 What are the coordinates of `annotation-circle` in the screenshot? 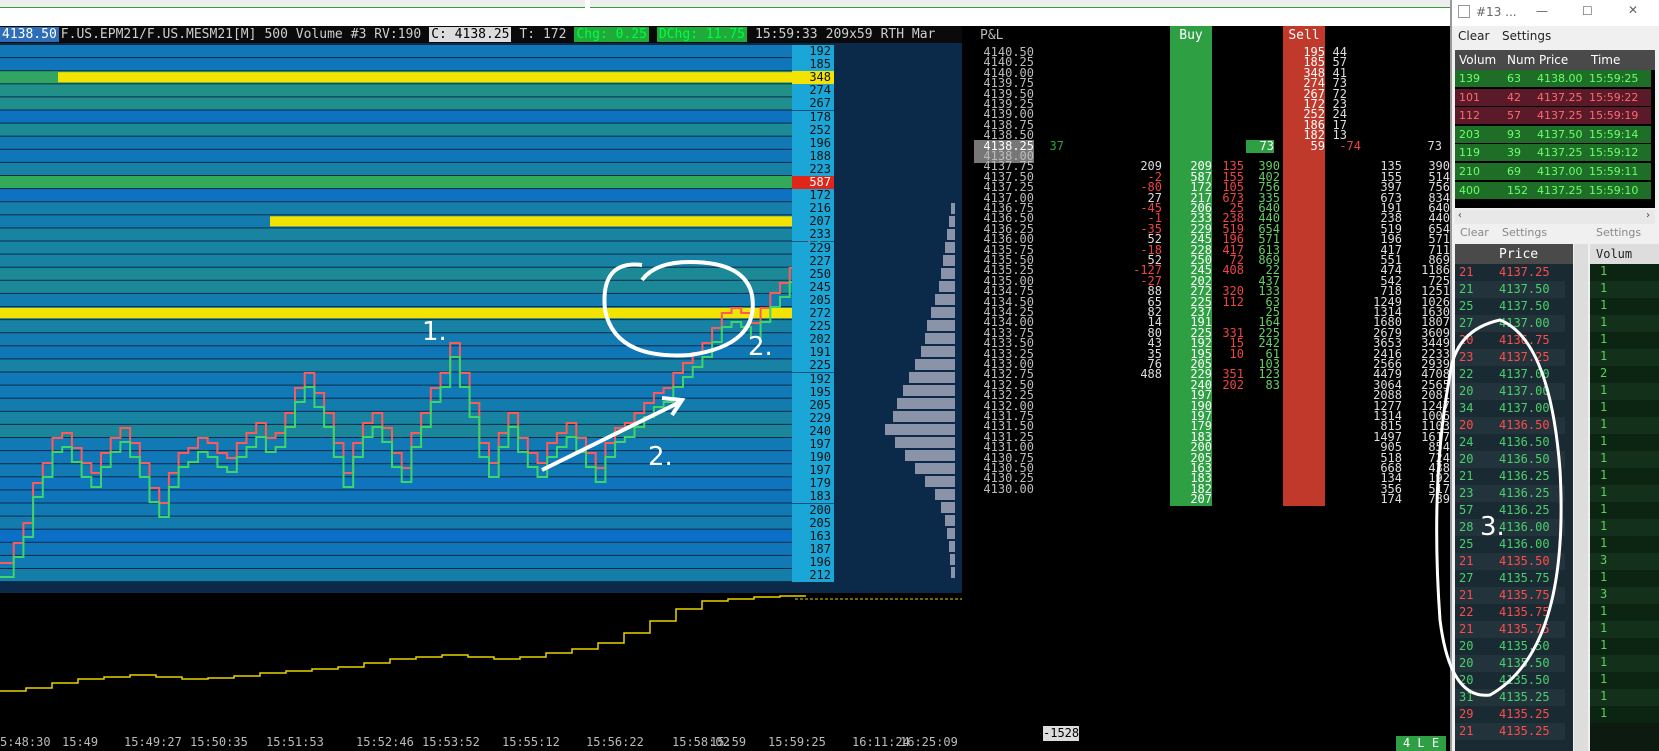 It's located at (678, 308).